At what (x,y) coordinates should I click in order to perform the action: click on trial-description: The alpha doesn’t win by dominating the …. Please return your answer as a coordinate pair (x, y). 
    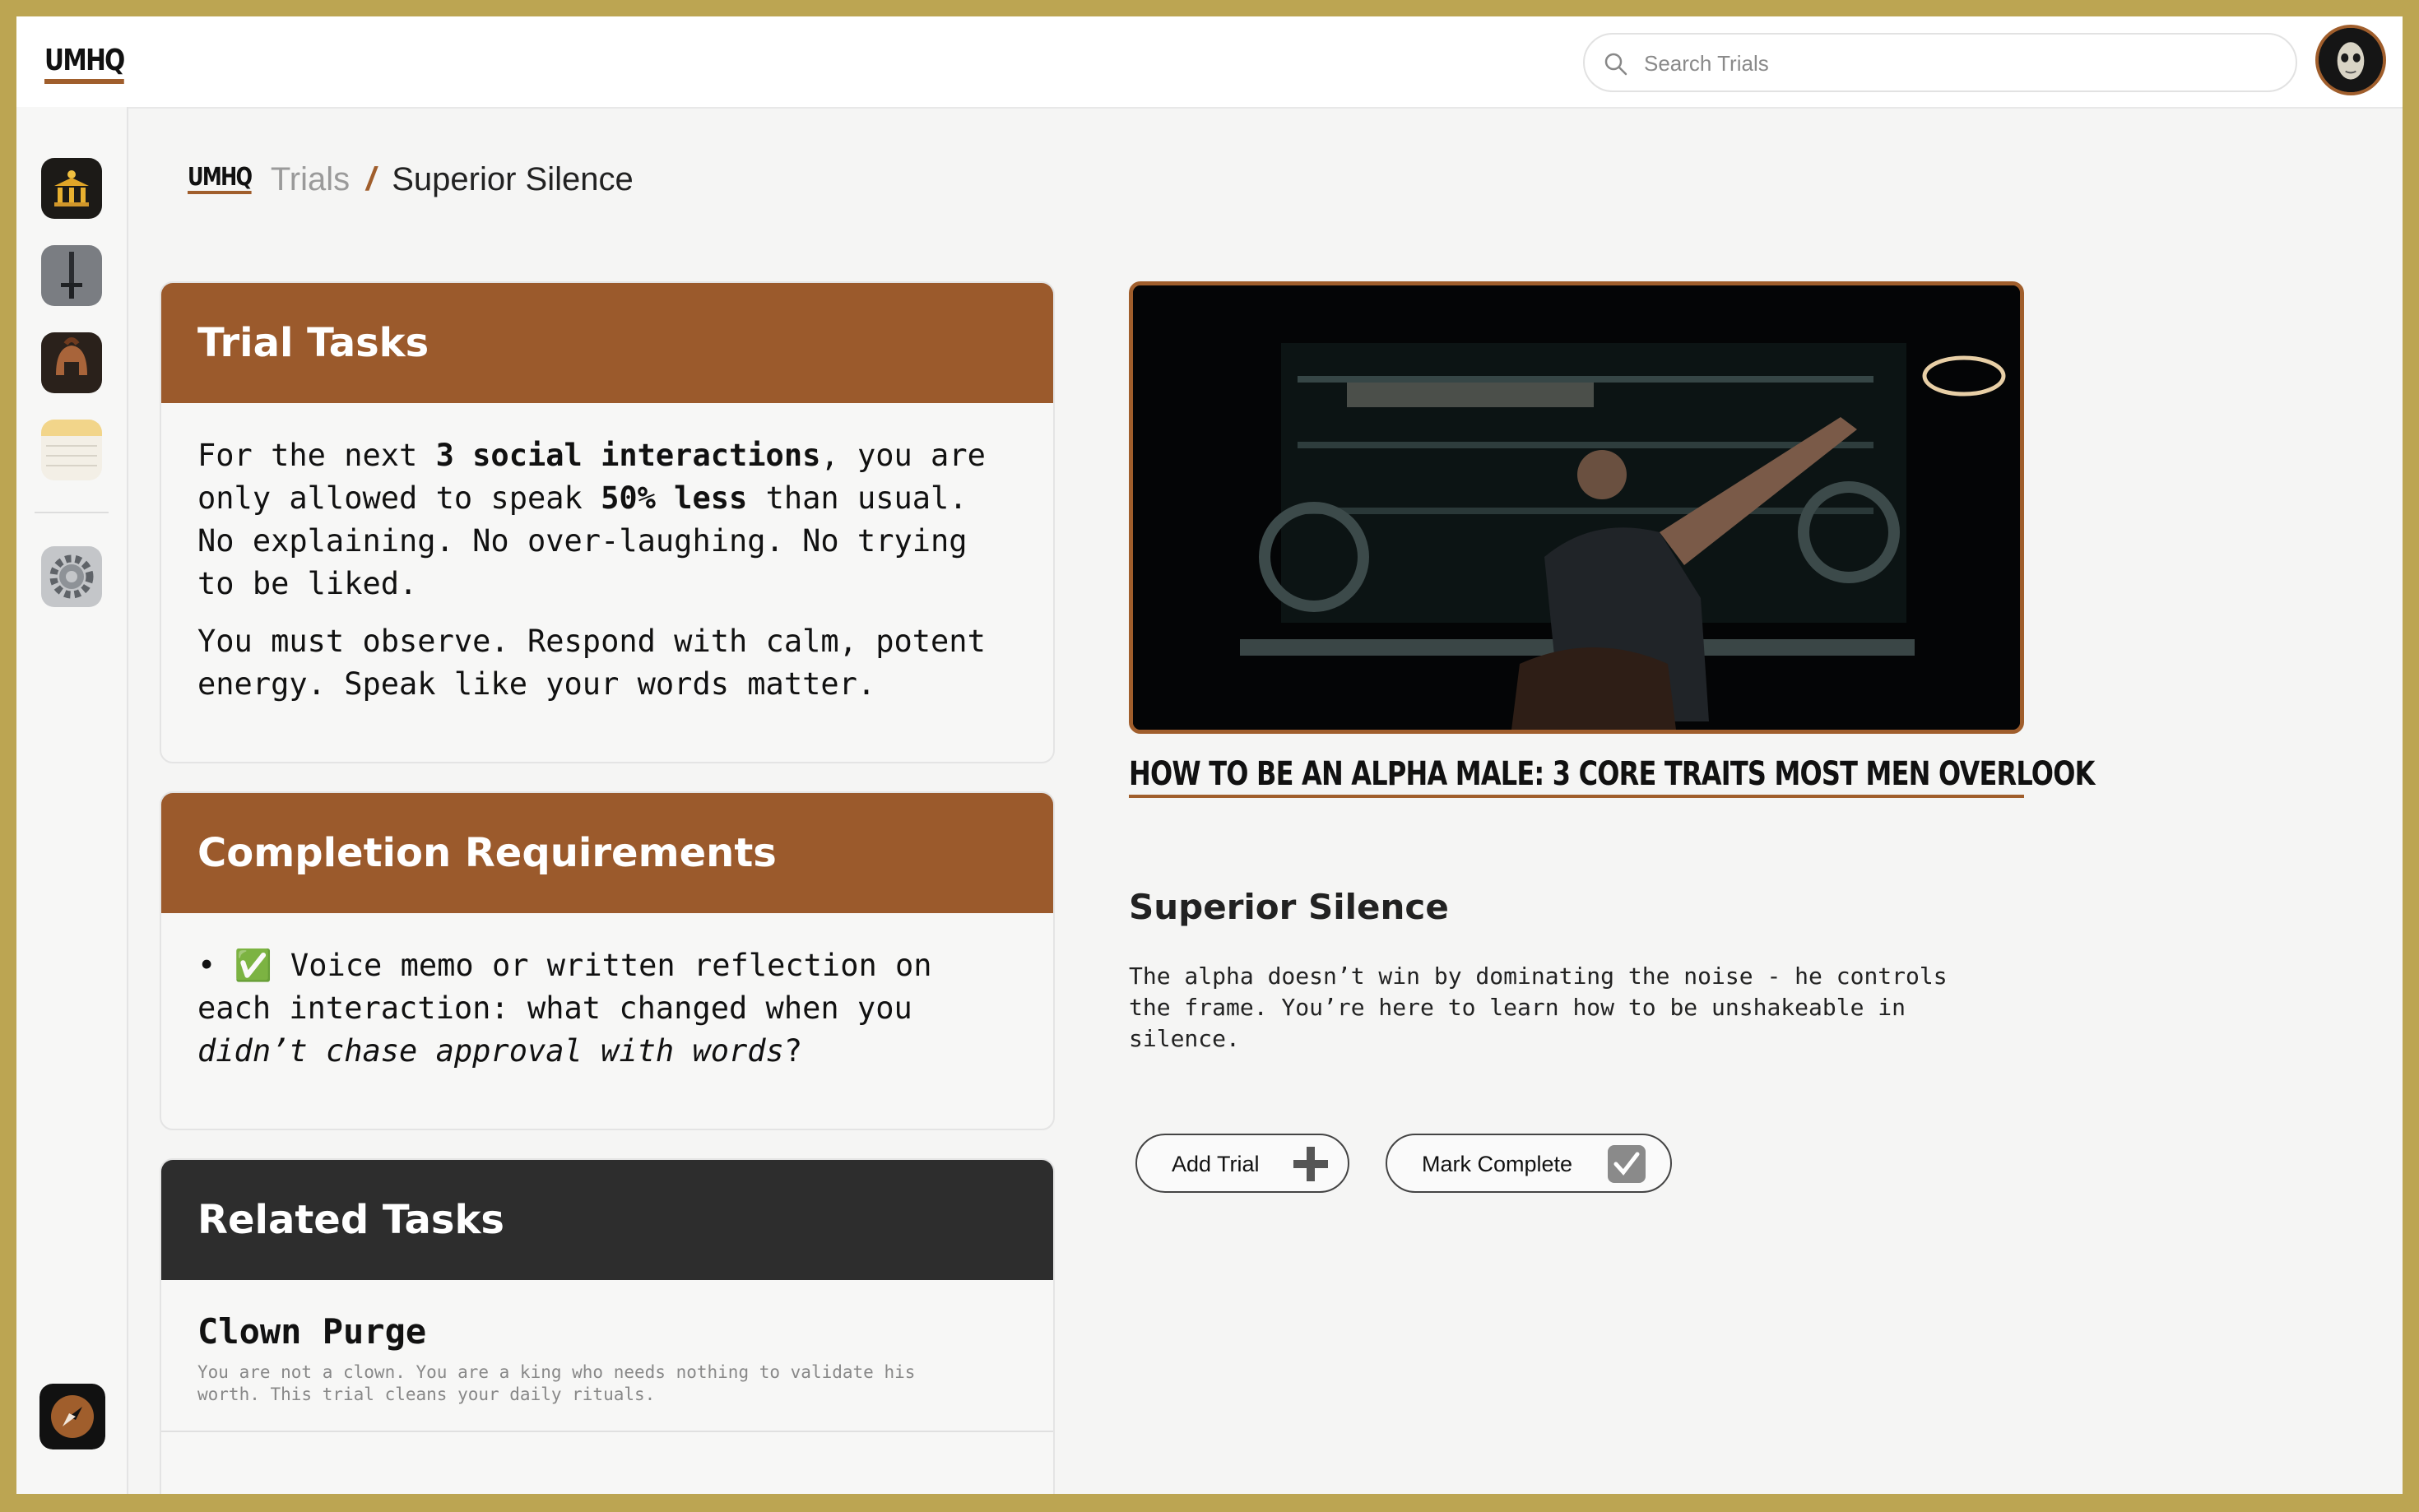
    Looking at the image, I should click on (1538, 1007).